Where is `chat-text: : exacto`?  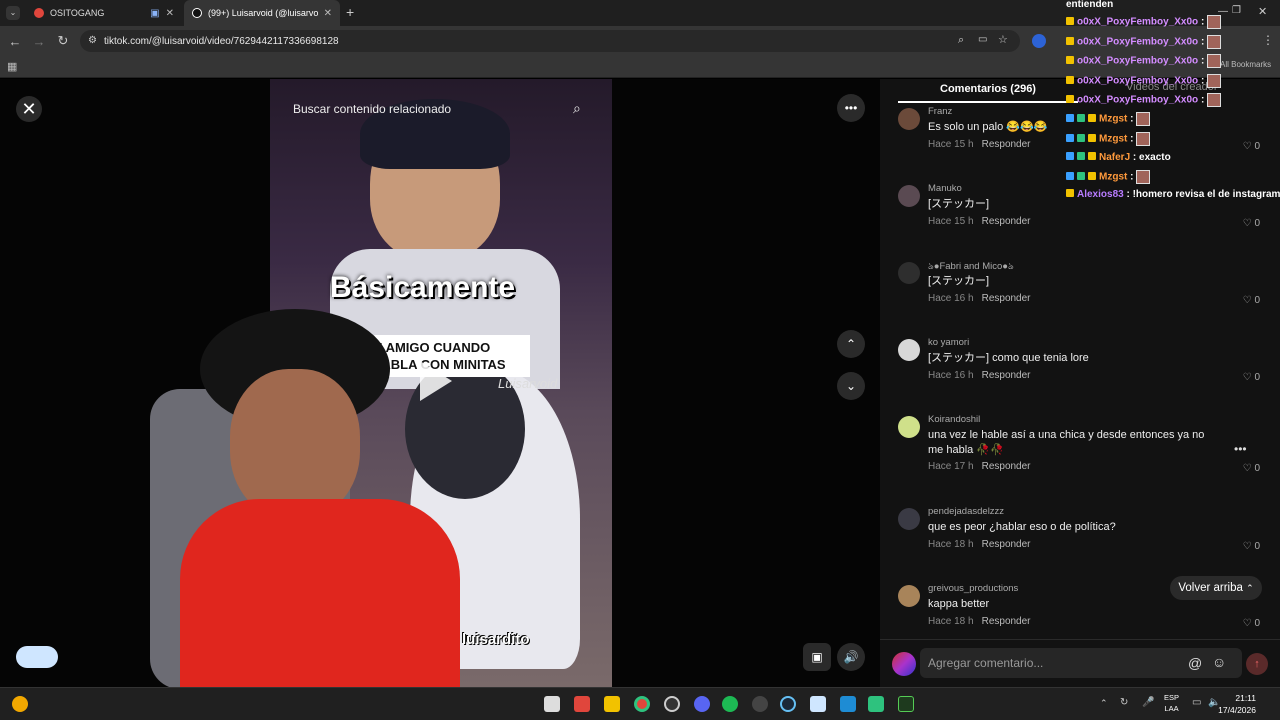 chat-text: : exacto is located at coordinates (1151, 157).